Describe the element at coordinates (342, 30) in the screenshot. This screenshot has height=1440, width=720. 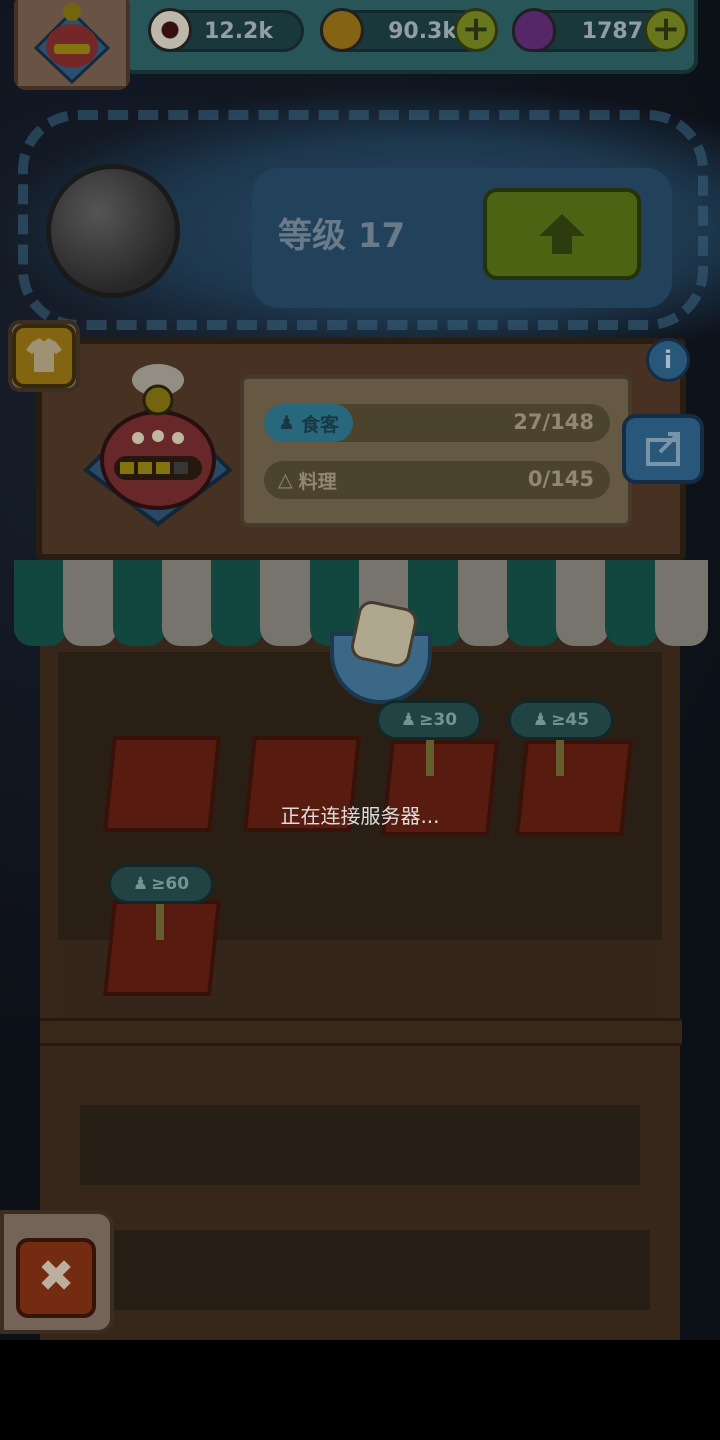
I see `coin-icon` at that location.